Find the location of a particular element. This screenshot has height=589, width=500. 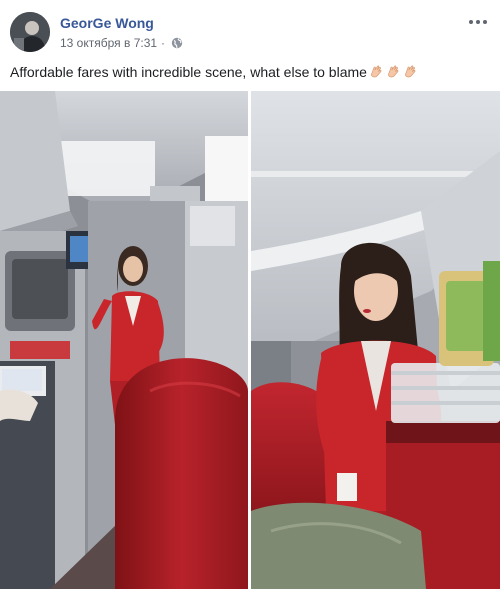

author-avatar is located at coordinates (30, 32).